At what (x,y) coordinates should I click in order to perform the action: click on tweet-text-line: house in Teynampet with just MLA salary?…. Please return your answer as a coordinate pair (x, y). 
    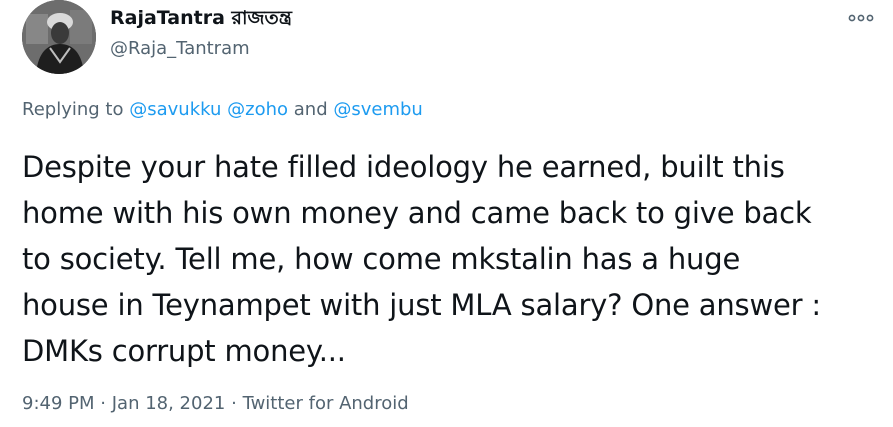
    Looking at the image, I should click on (421, 305).